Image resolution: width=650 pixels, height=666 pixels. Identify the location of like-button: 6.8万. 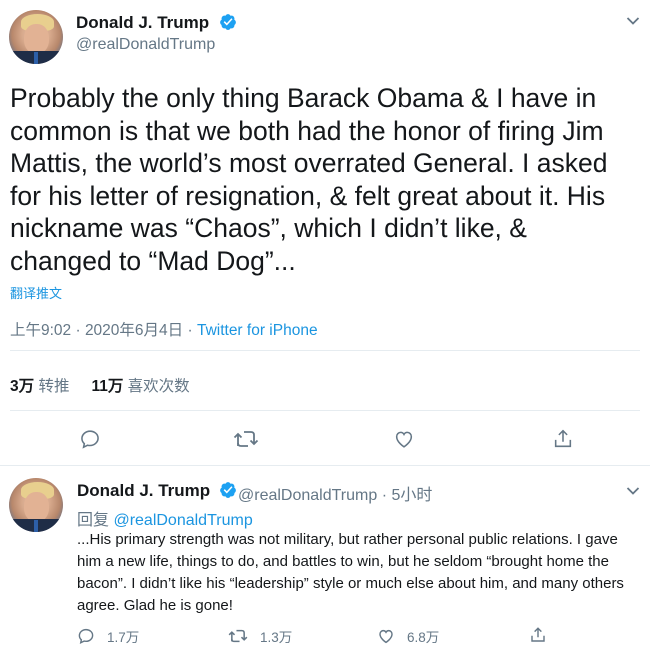
(408, 636).